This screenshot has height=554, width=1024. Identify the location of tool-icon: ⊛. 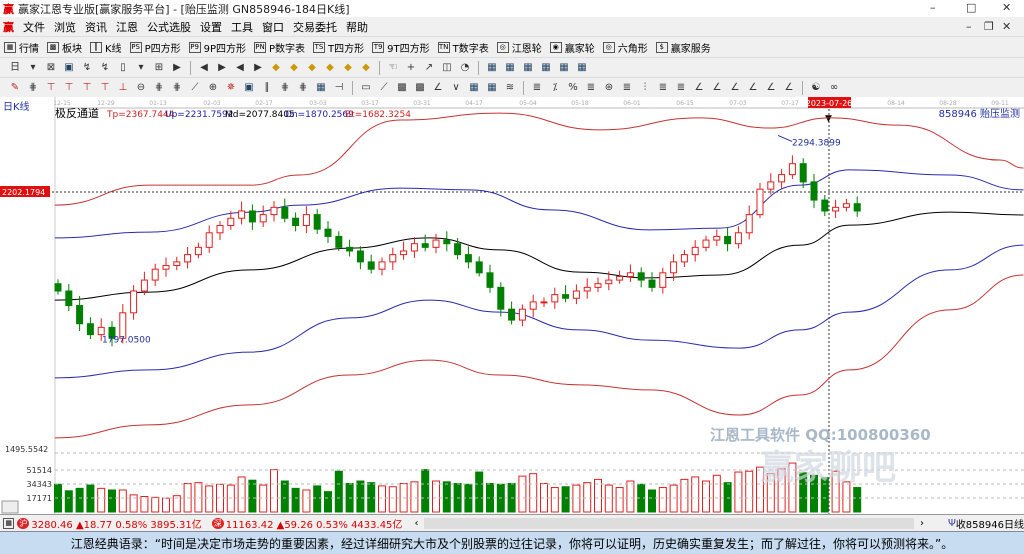
(609, 88).